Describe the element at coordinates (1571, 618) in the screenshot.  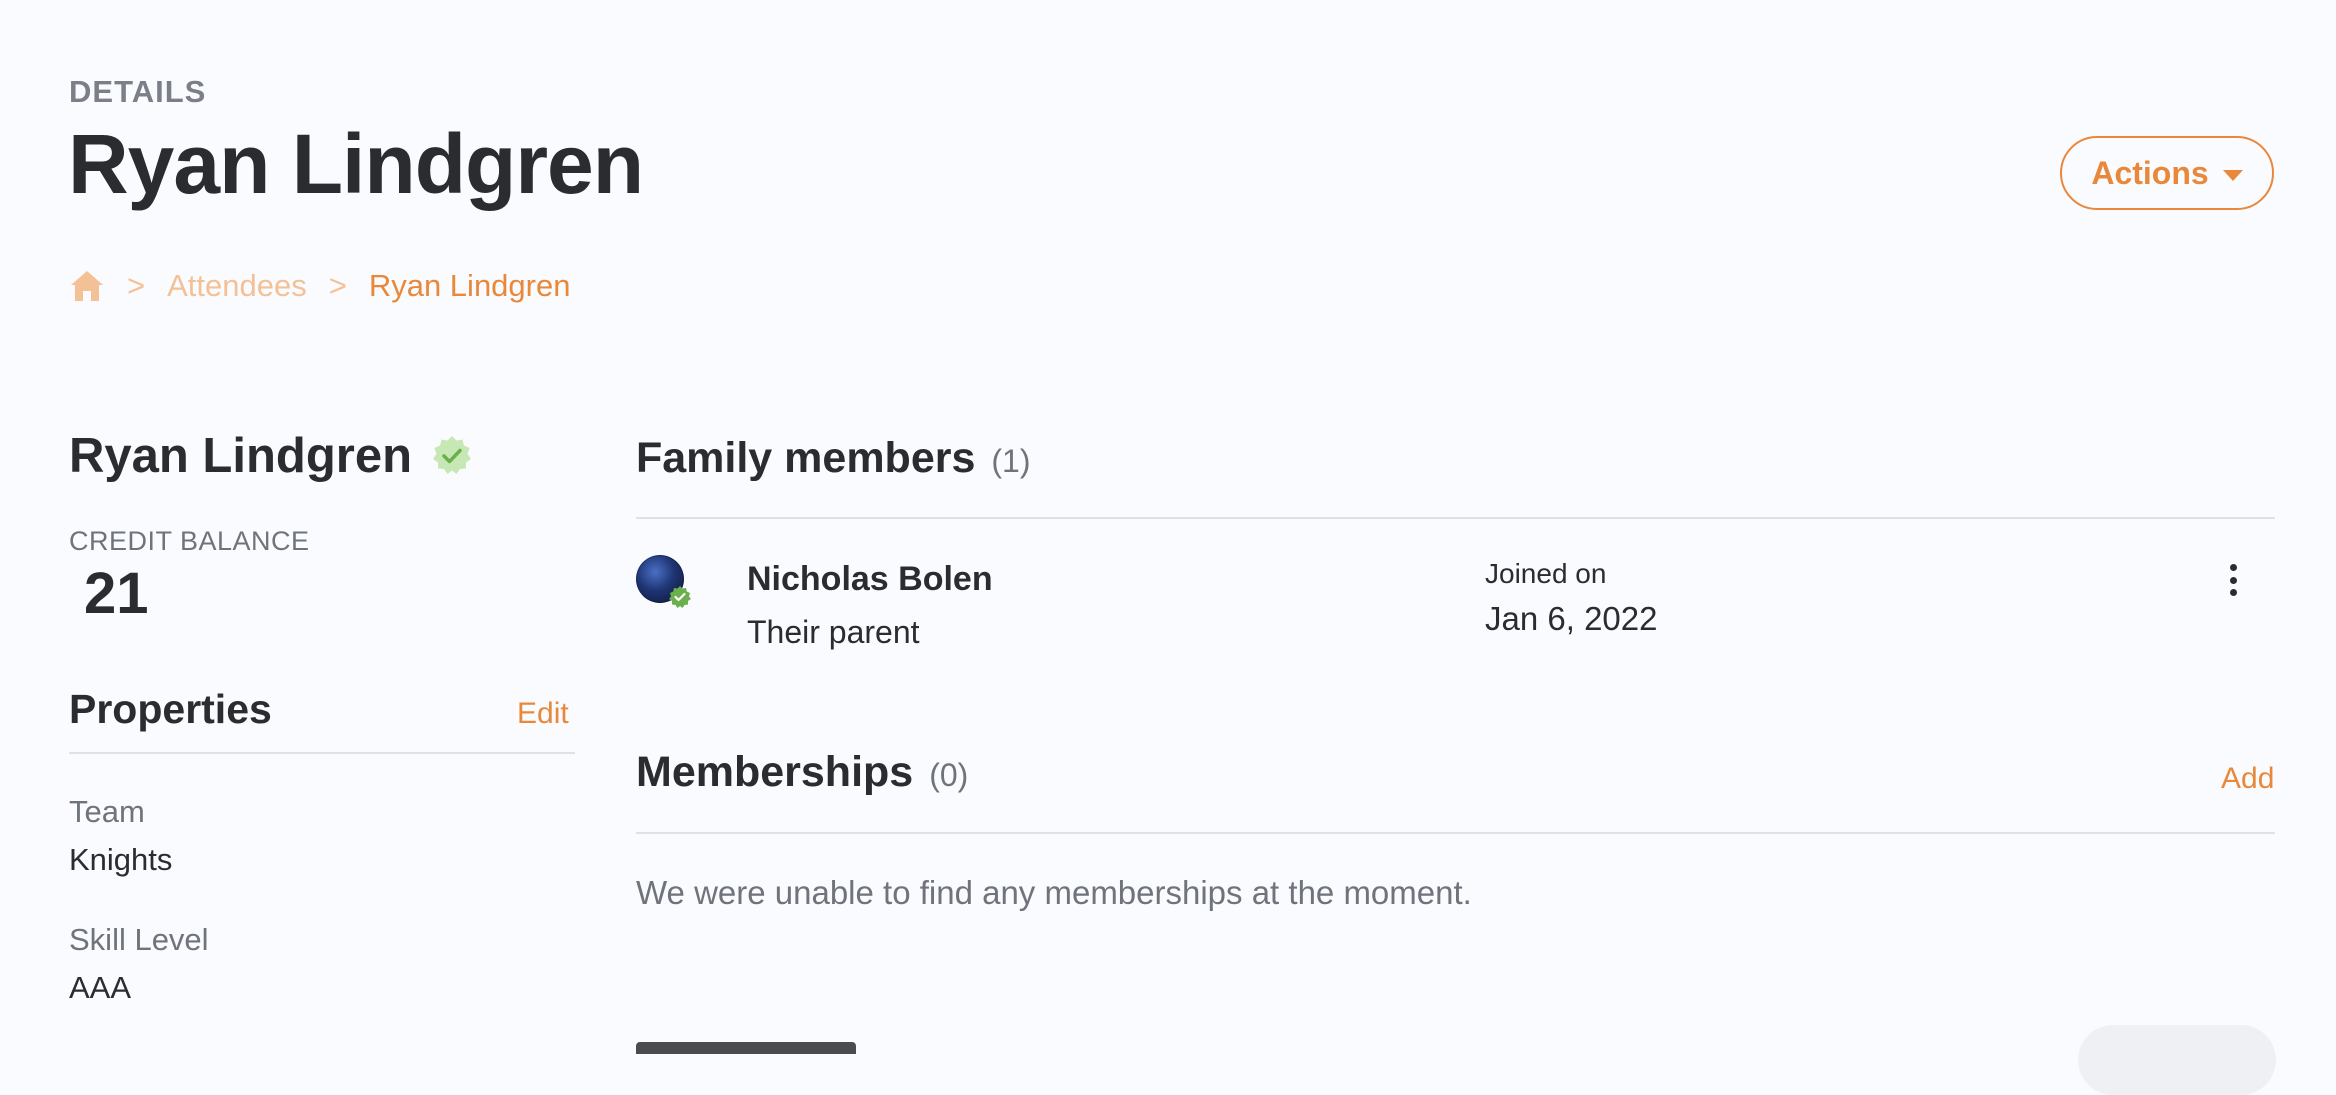
I see `joined-on-date: Jan 6, 2022` at that location.